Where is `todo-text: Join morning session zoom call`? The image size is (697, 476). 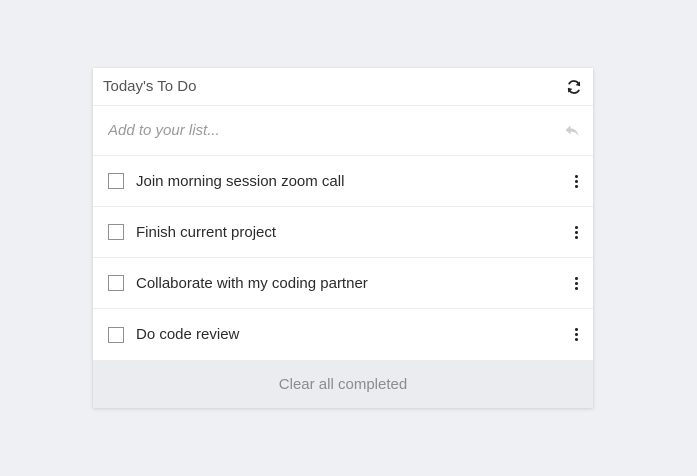 todo-text: Join morning session zoom call is located at coordinates (240, 181).